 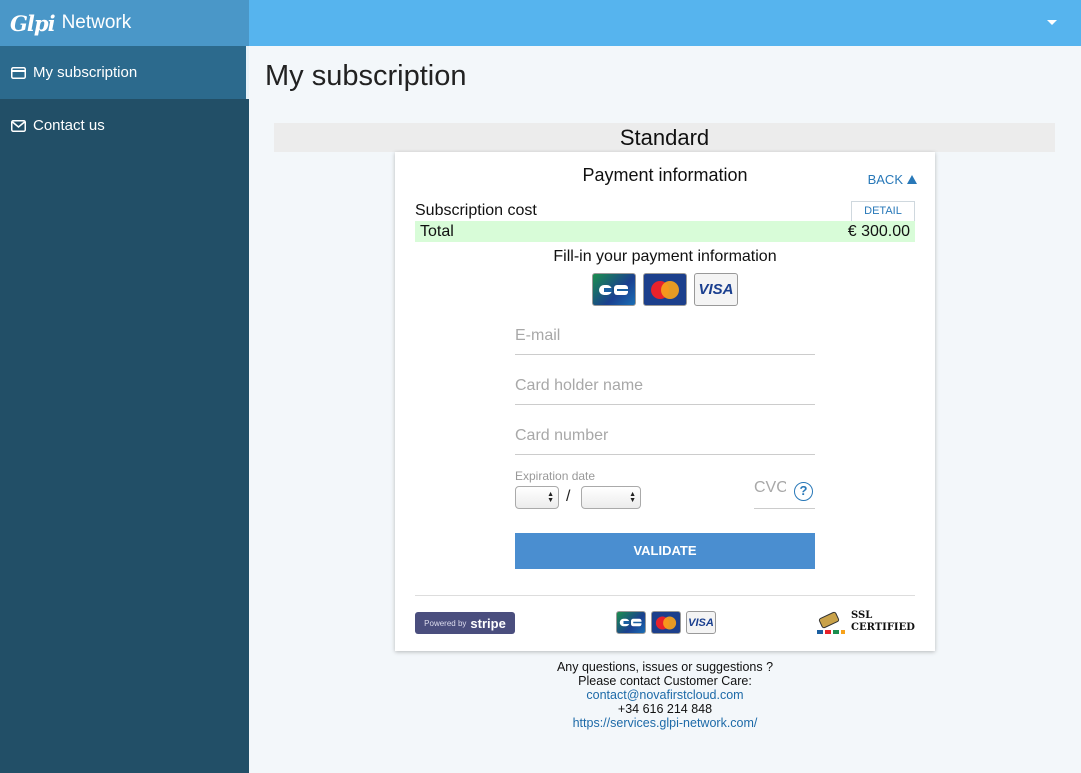 What do you see at coordinates (770, 488) in the screenshot?
I see `cvc-input` at bounding box center [770, 488].